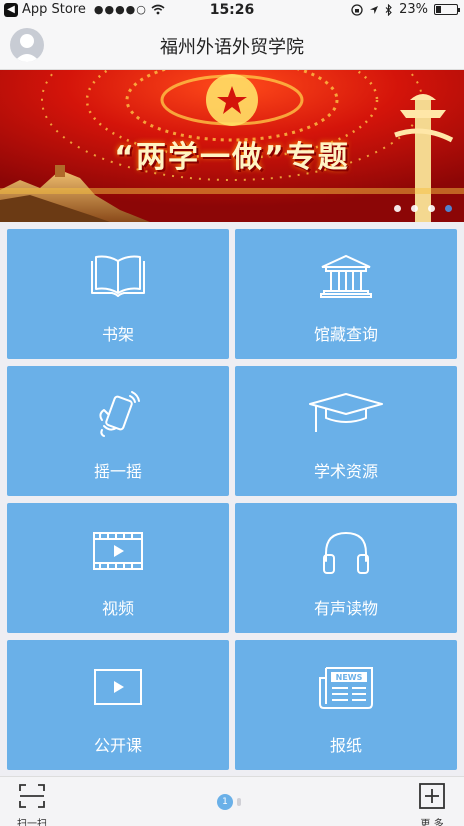 Image resolution: width=464 pixels, height=826 pixels. Describe the element at coordinates (349, 677) in the screenshot. I see `newspaper-icon-text: NEWS` at that location.